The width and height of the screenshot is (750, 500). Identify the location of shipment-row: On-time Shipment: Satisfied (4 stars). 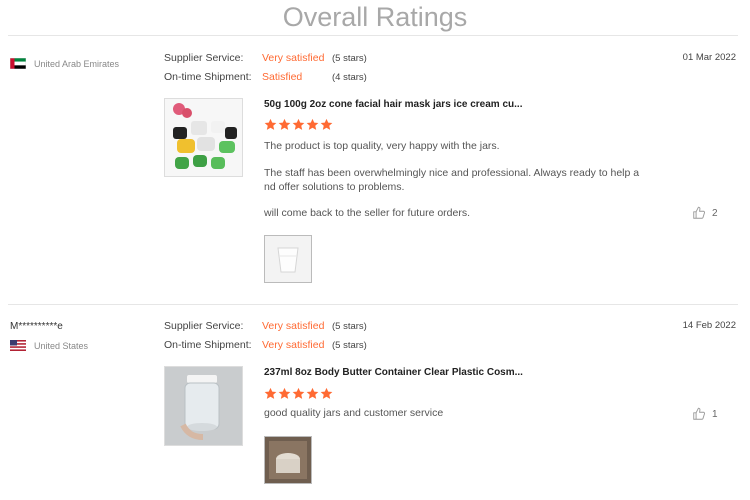
(265, 77).